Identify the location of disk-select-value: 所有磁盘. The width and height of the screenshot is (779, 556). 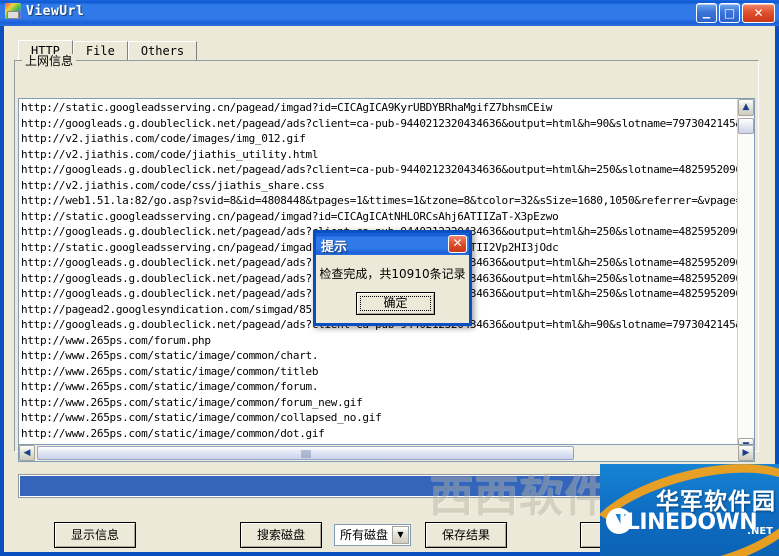
(364, 535).